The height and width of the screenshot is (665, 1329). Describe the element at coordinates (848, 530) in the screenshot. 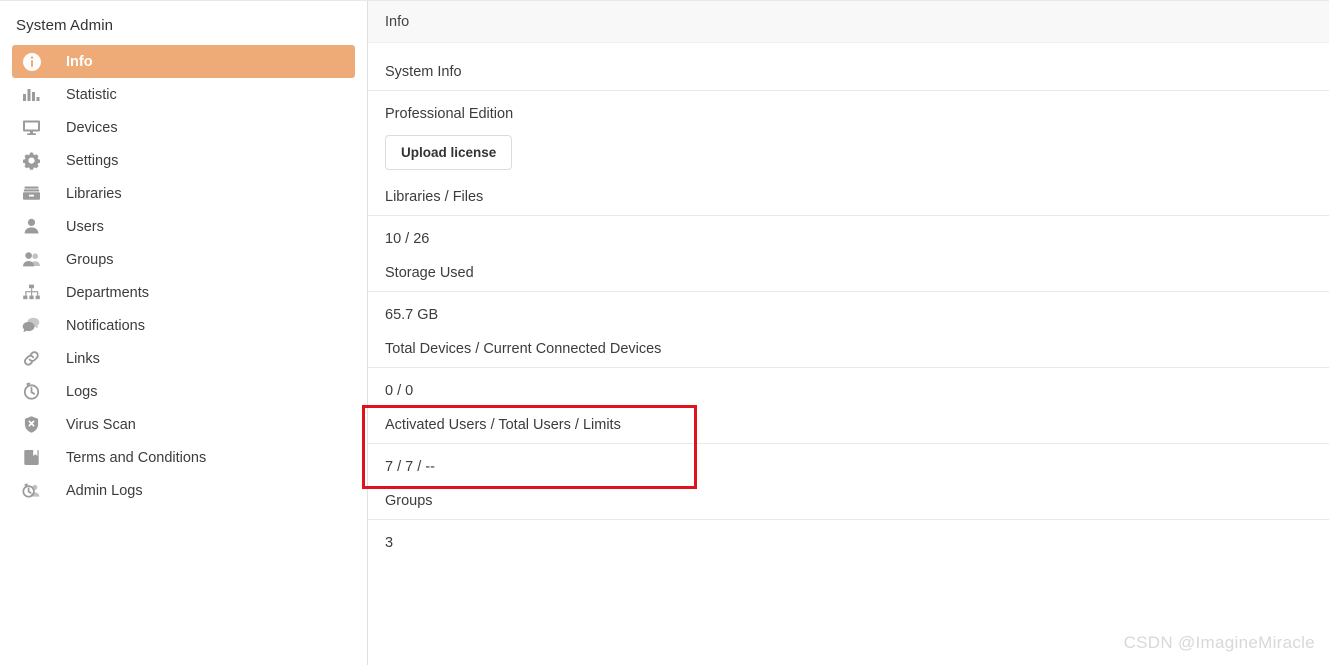

I see `info-row-groups: Groups 3` at that location.